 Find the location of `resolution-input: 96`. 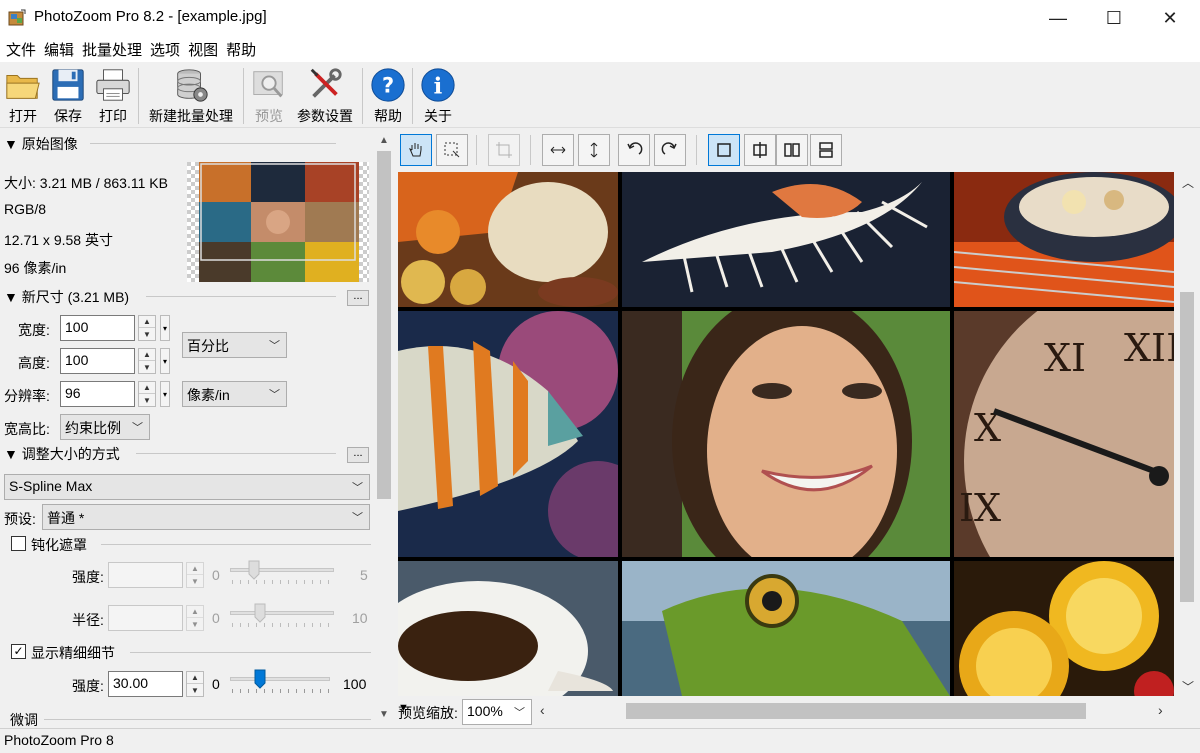

resolution-input: 96 is located at coordinates (97, 394).